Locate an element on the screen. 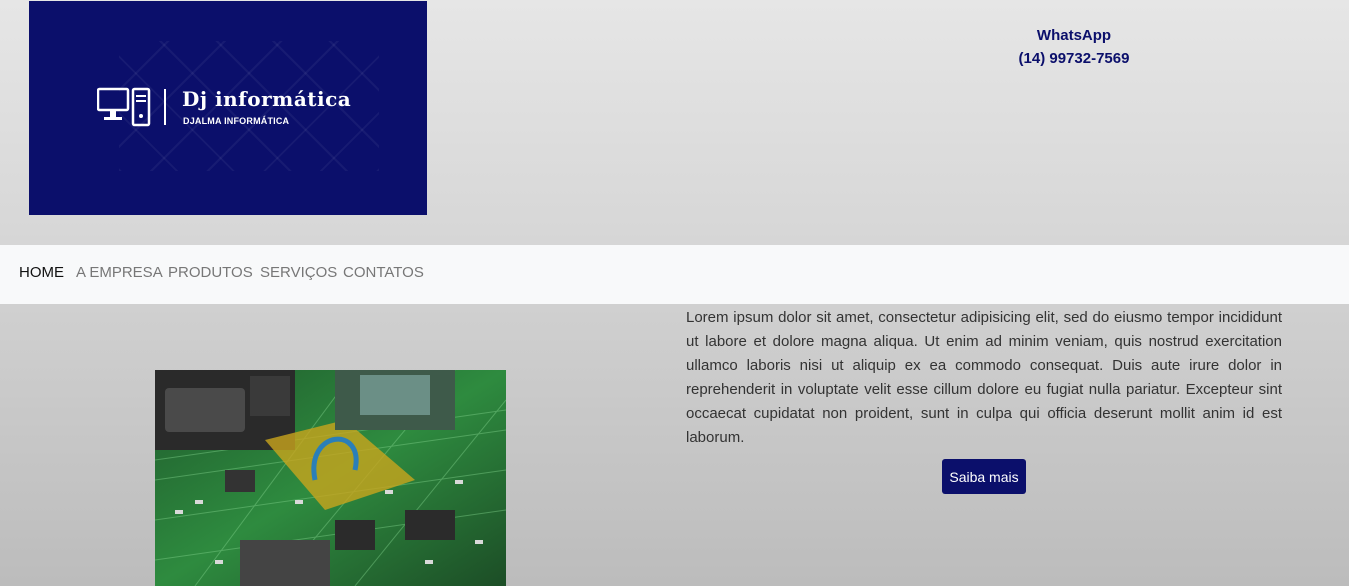  saiba-mais-button: Saiba mais is located at coordinates (984, 476).